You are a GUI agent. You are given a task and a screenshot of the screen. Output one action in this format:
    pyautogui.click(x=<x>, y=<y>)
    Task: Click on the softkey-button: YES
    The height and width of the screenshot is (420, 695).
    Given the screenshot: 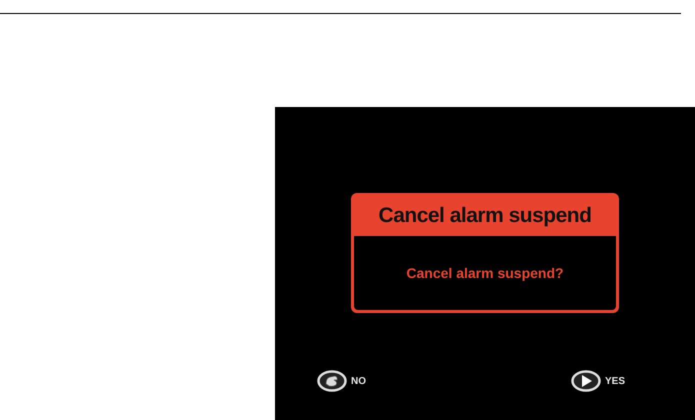 What is the action you would take?
    pyautogui.click(x=597, y=381)
    